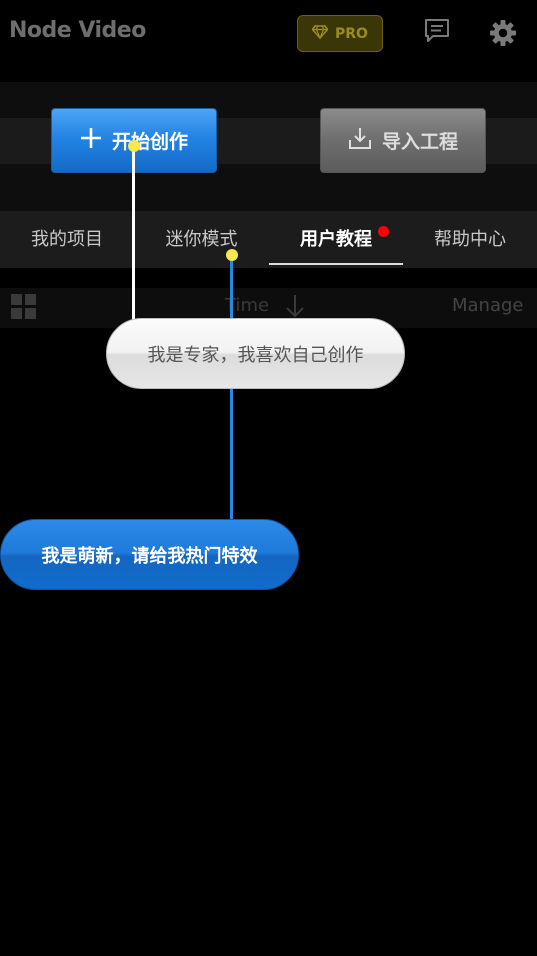 Image resolution: width=537 pixels, height=956 pixels. What do you see at coordinates (383, 231) in the screenshot?
I see `notification-badge` at bounding box center [383, 231].